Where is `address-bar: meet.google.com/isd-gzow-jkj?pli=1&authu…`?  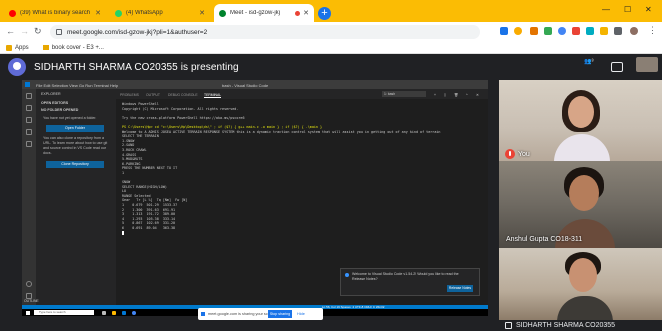
address-bar: meet.google.com/isd-gzow-jkj?pli=1&authu… is located at coordinates (265, 32).